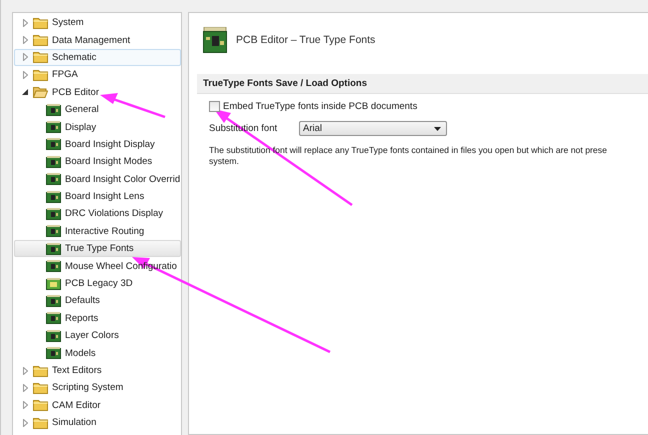 This screenshot has height=435, width=648. What do you see at coordinates (97, 57) in the screenshot?
I see `tree-item: Schematic` at bounding box center [97, 57].